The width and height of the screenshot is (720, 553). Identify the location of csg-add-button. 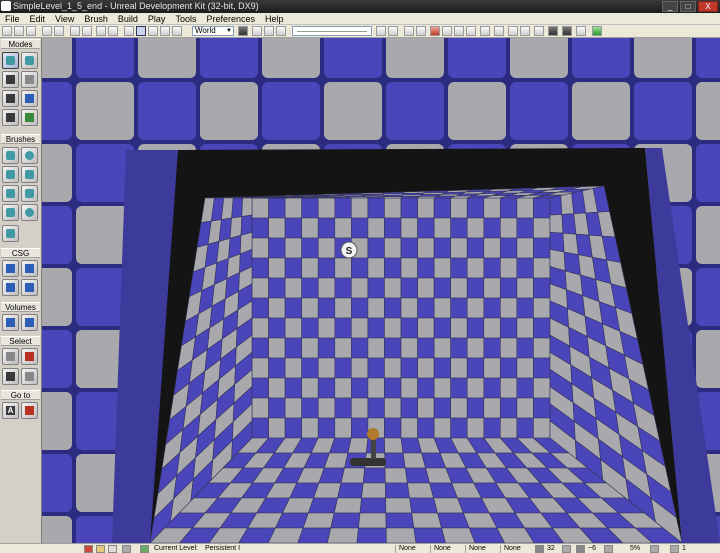
(10, 268).